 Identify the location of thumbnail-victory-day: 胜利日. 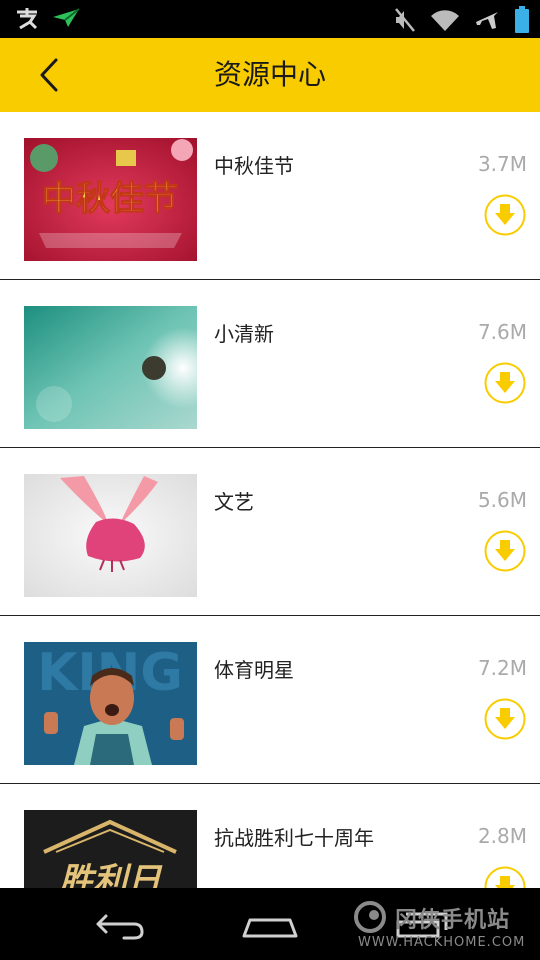
(110, 849).